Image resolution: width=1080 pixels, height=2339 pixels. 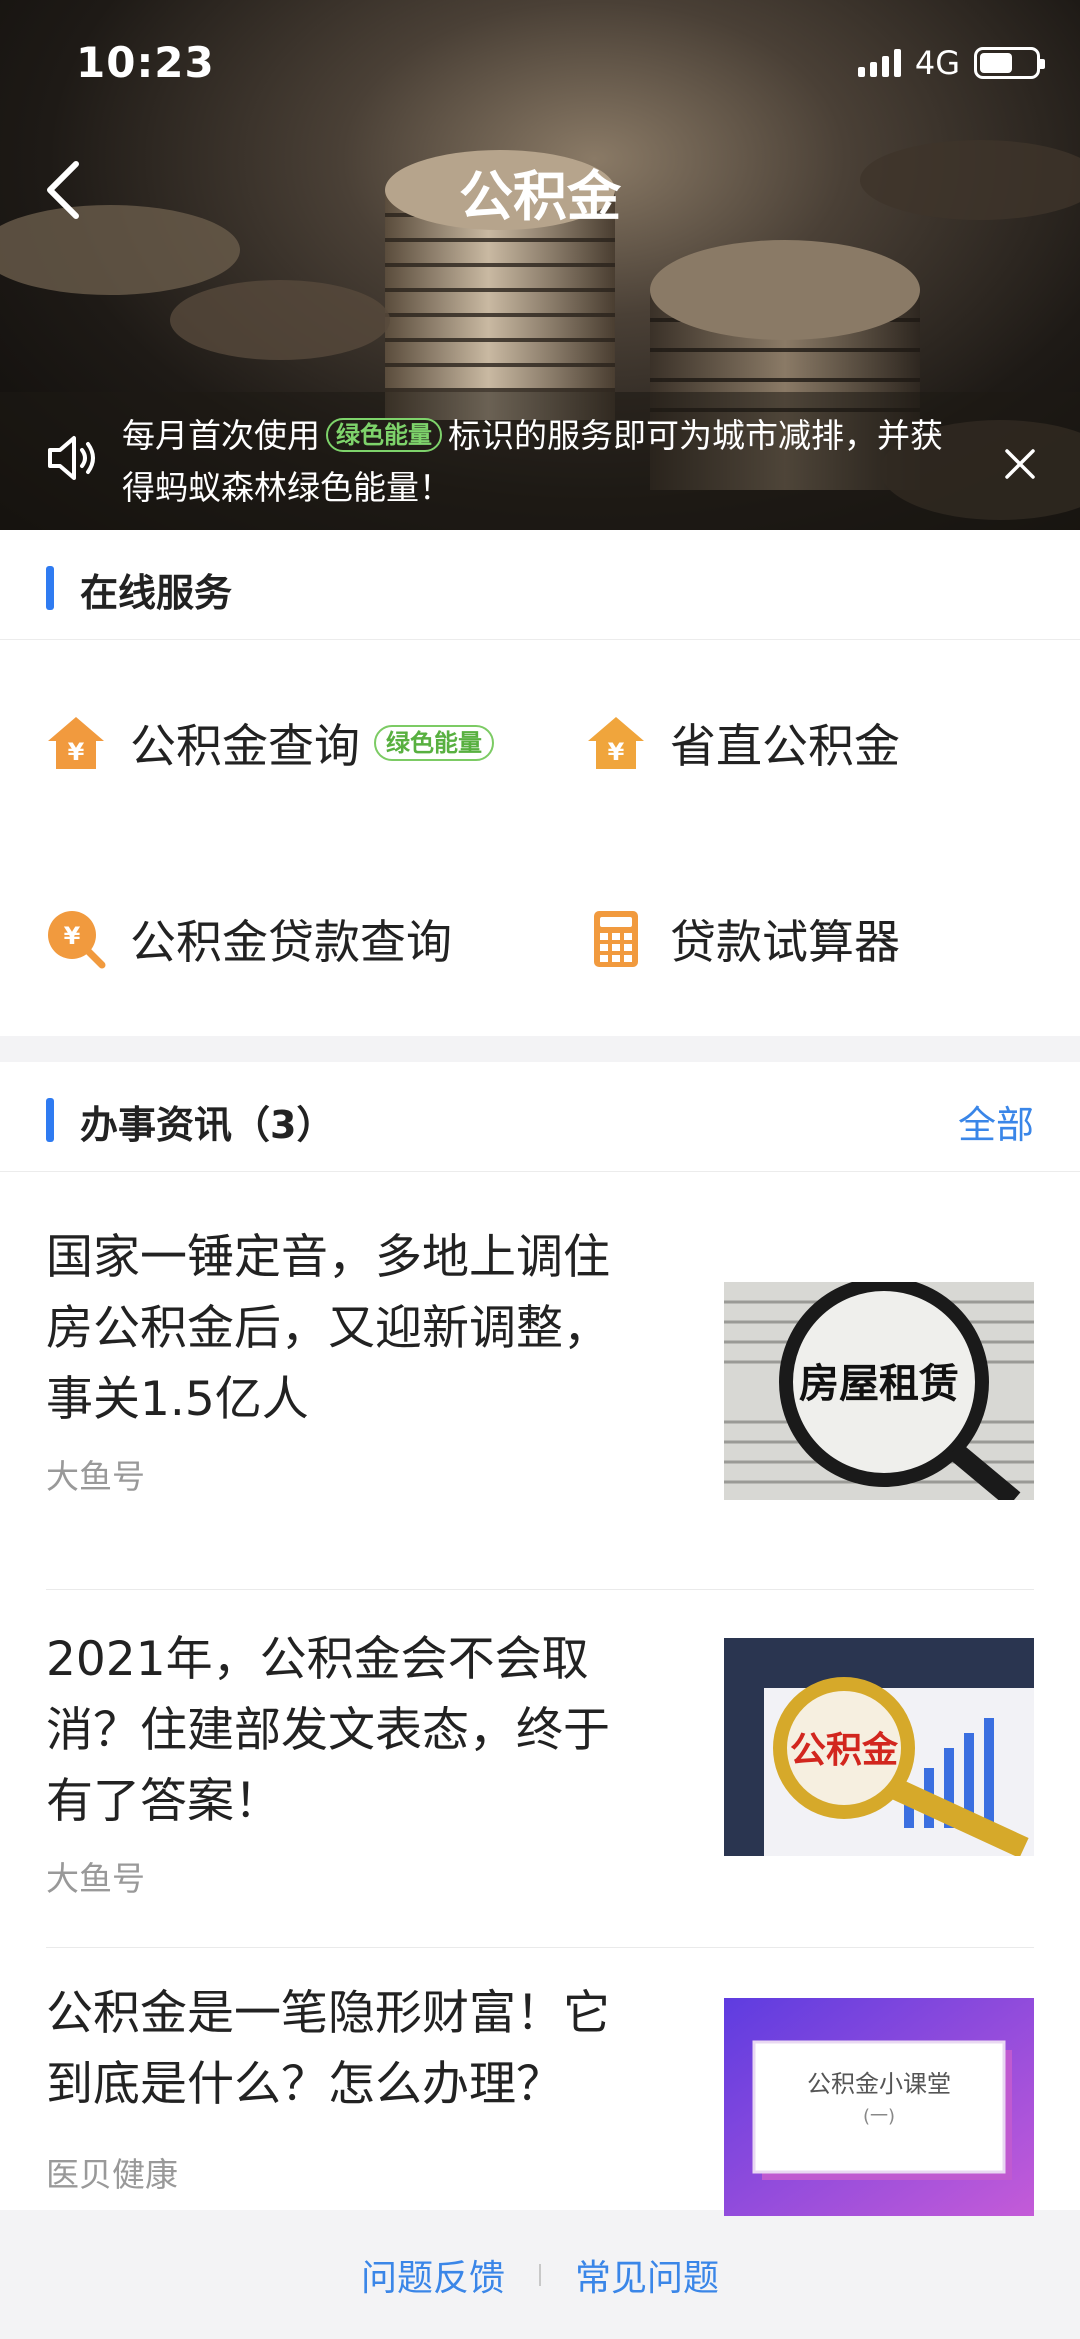 I want to click on service-loan-query: ¥ 公积金贷款查询, so click(x=249, y=939).